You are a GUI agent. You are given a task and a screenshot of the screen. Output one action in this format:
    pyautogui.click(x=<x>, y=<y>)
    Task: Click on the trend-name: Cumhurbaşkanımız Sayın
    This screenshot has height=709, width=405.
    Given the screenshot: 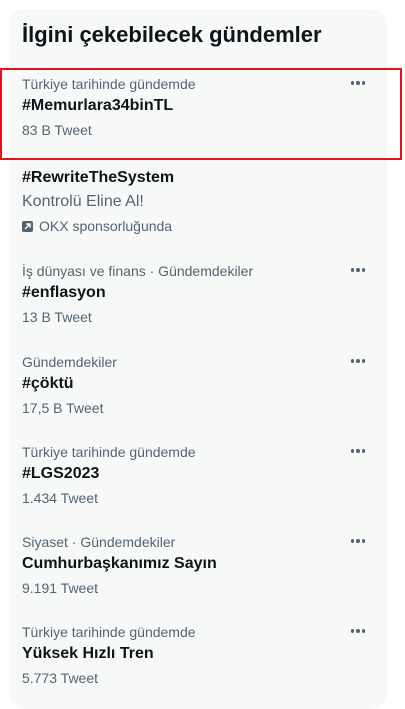 What is the action you would take?
    pyautogui.click(x=119, y=563)
    